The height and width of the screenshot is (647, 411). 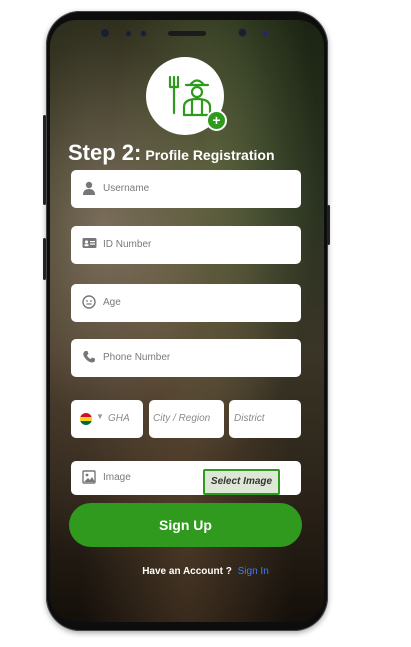 I want to click on id-card-icon, so click(x=89, y=245).